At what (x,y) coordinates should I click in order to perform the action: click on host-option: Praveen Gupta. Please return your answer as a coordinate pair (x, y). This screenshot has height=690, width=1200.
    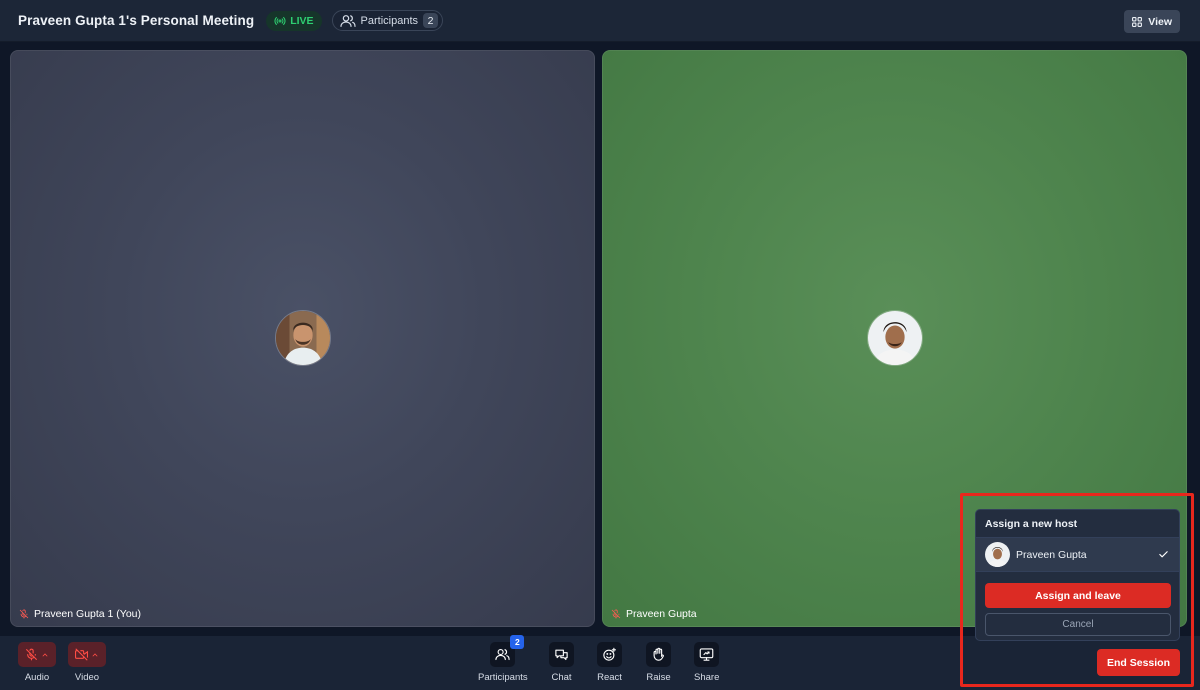
    Looking at the image, I should click on (1077, 555).